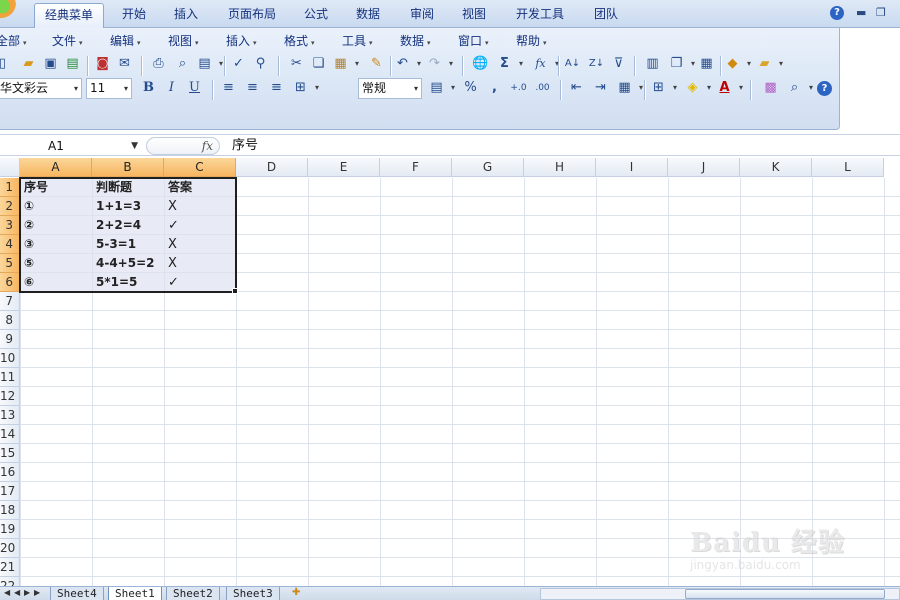 The height and width of the screenshot is (600, 900). Describe the element at coordinates (41, 88) in the screenshot. I see `font-name-combo: 华文彩云 ▾` at that location.